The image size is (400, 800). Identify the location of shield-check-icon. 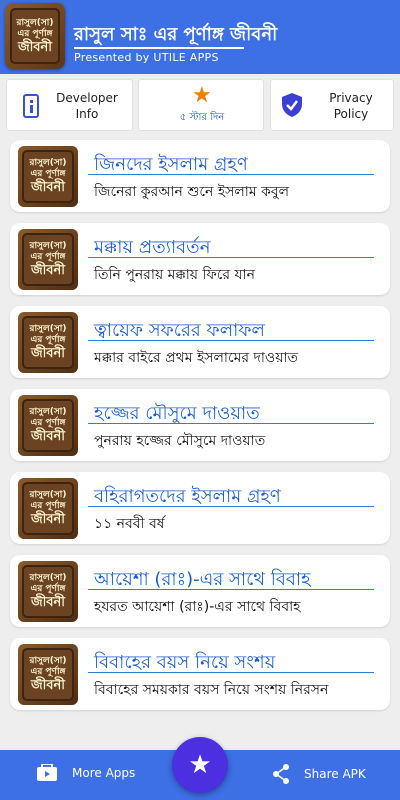
(292, 105).